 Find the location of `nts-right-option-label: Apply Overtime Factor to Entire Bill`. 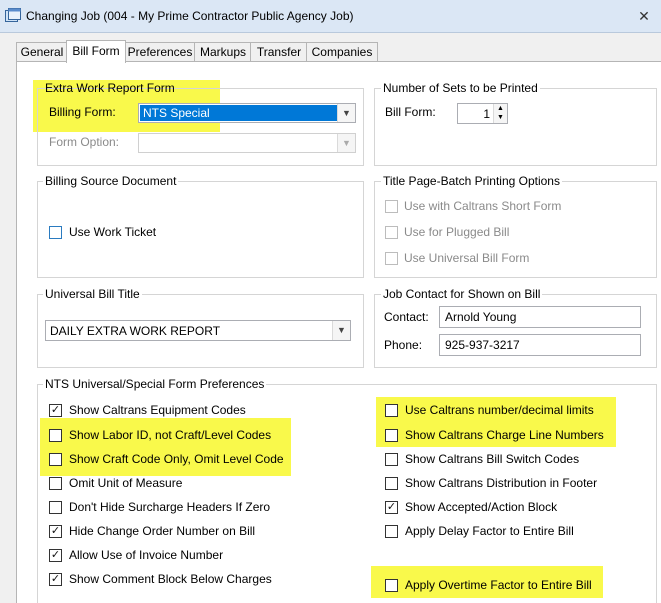

nts-right-option-label: Apply Overtime Factor to Entire Bill is located at coordinates (498, 585).